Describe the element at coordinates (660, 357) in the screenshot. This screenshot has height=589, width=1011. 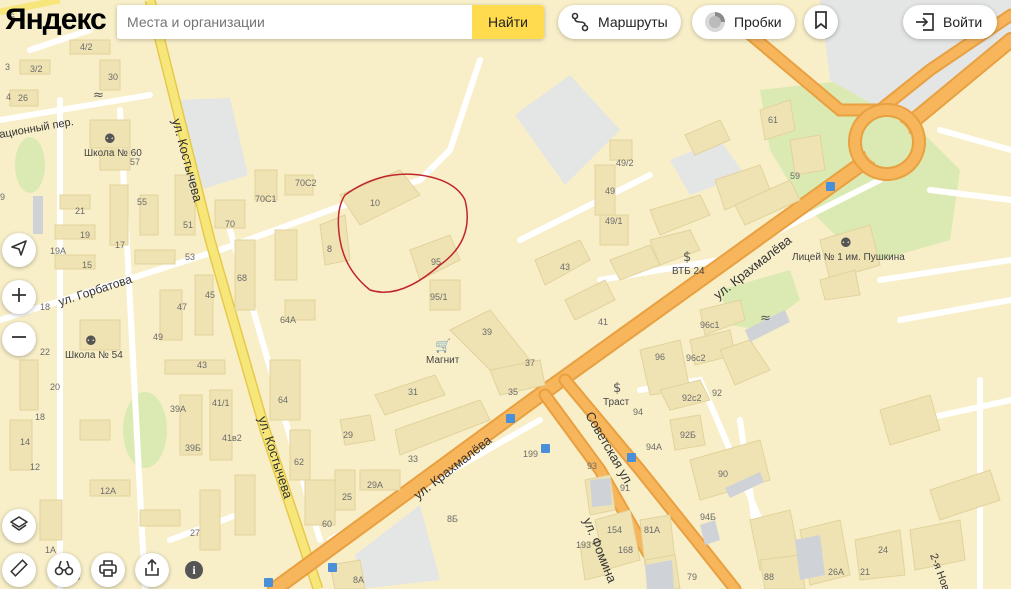
I see `house-number: 96` at that location.